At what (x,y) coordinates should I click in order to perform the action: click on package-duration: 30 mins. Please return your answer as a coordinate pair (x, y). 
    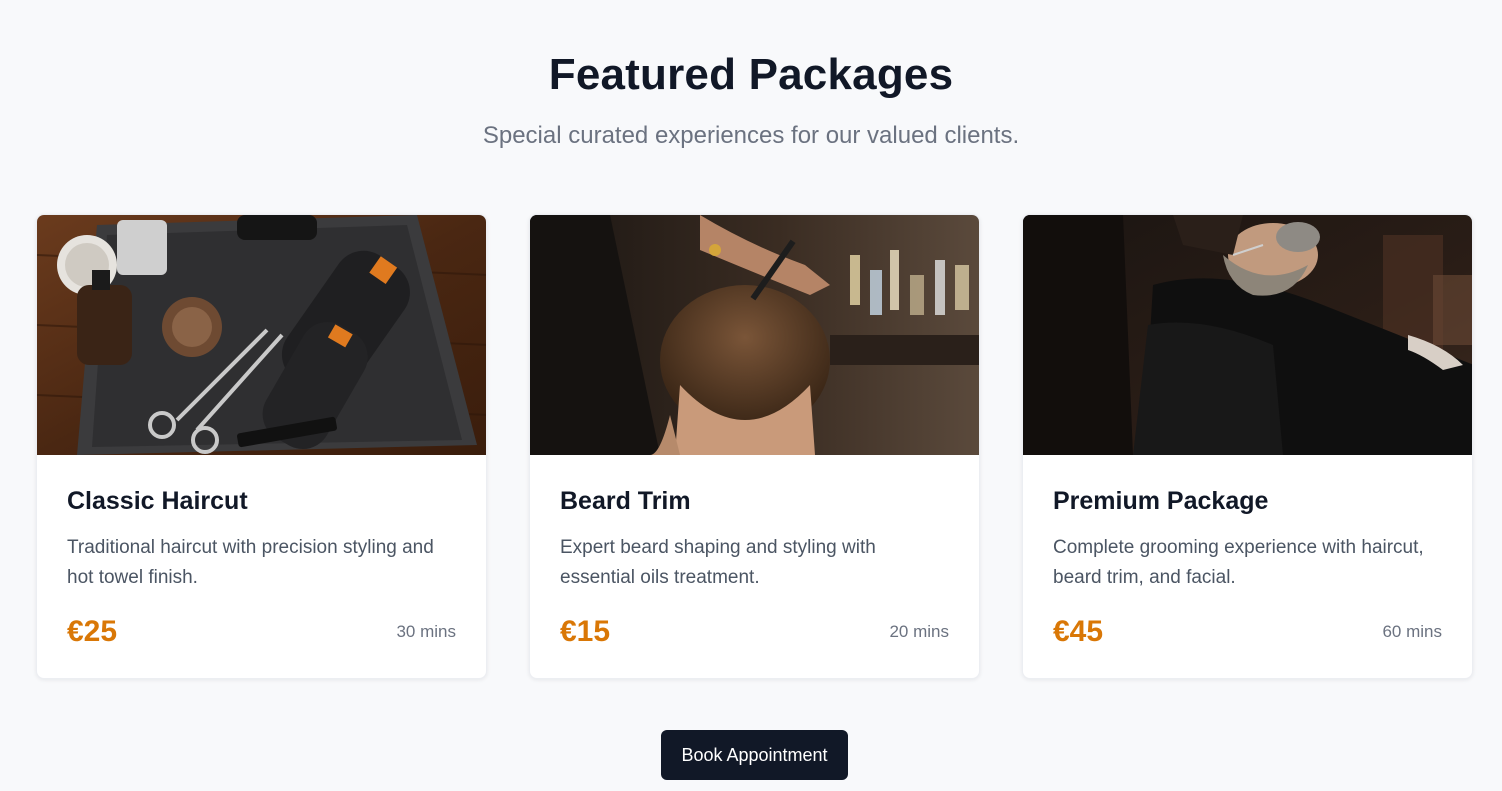
    Looking at the image, I should click on (426, 631).